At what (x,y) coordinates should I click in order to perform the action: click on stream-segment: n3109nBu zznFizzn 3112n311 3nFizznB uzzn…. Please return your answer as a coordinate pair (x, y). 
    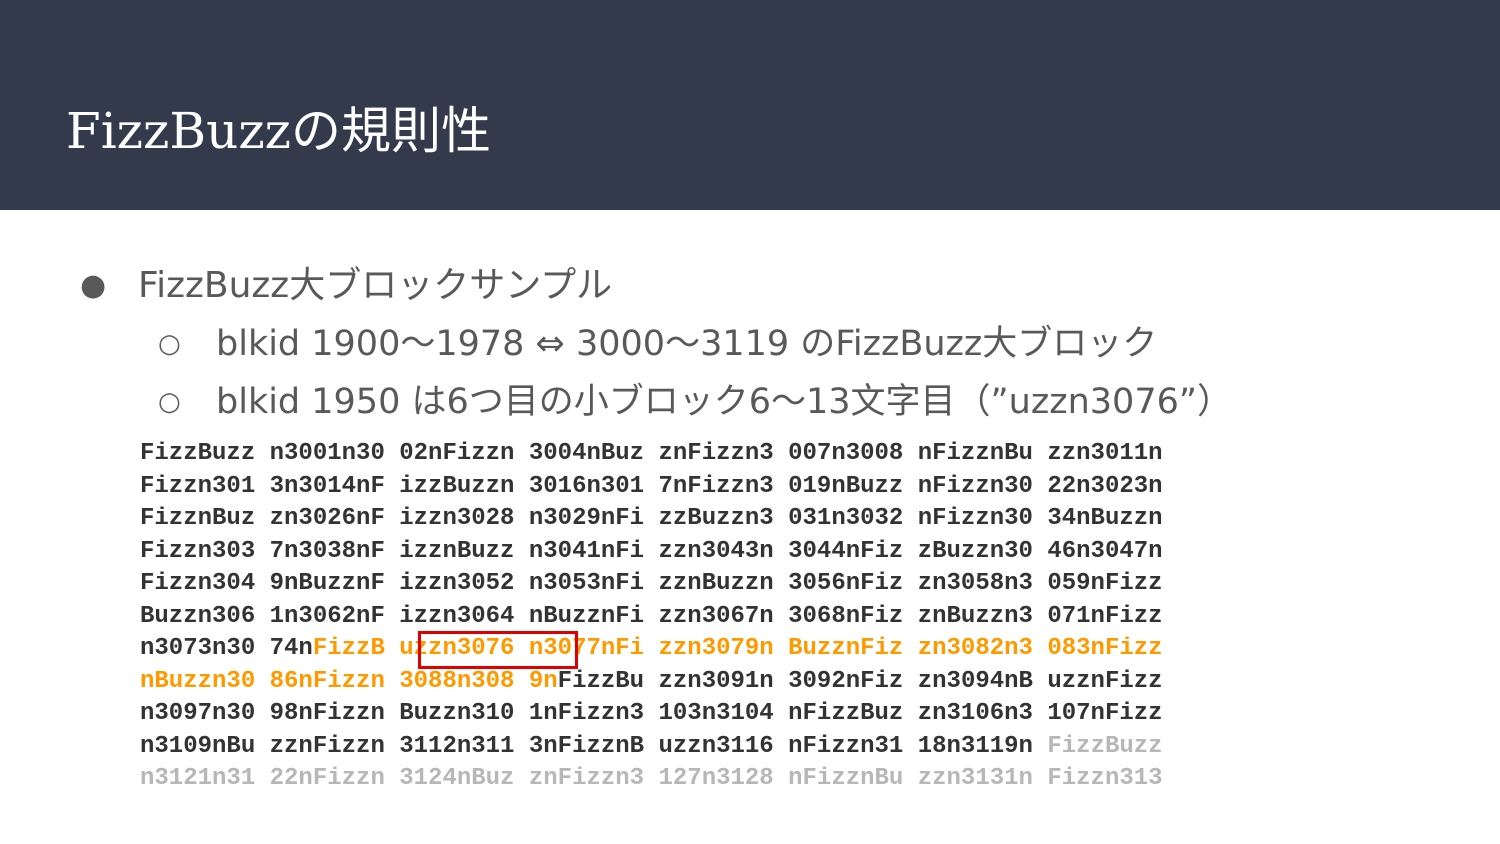
    Looking at the image, I should click on (594, 746).